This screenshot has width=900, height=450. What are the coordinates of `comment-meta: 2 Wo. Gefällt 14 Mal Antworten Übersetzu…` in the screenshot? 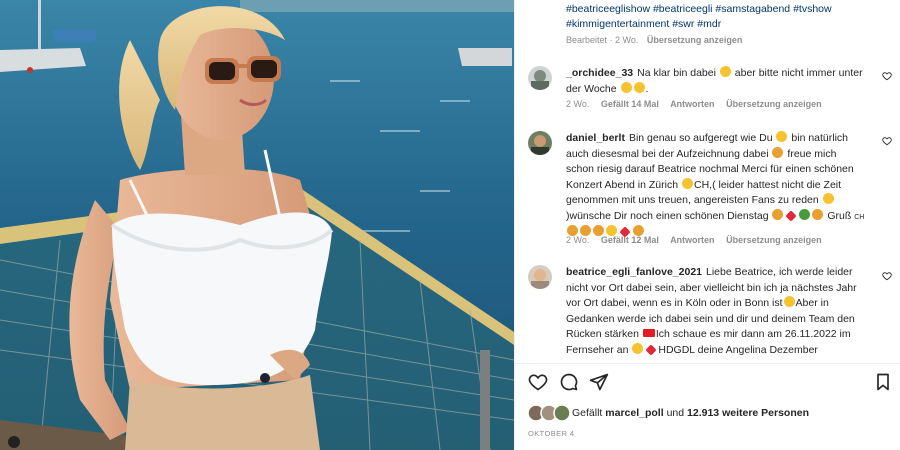 It's located at (698, 104).